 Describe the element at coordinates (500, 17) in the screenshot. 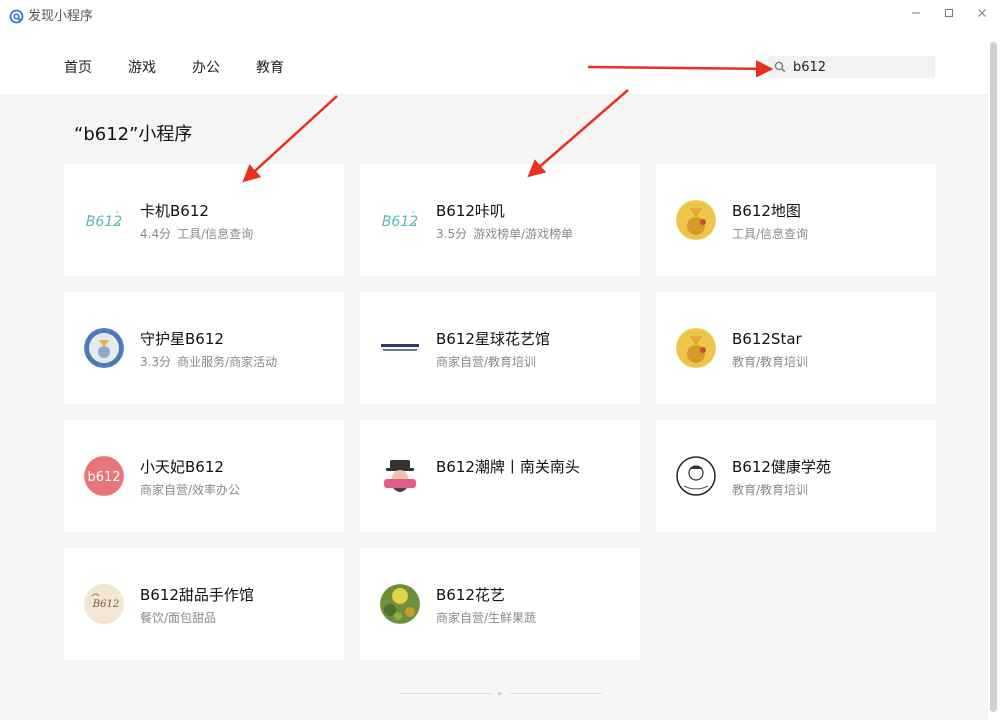

I see `title-bar: 发现小程序` at that location.